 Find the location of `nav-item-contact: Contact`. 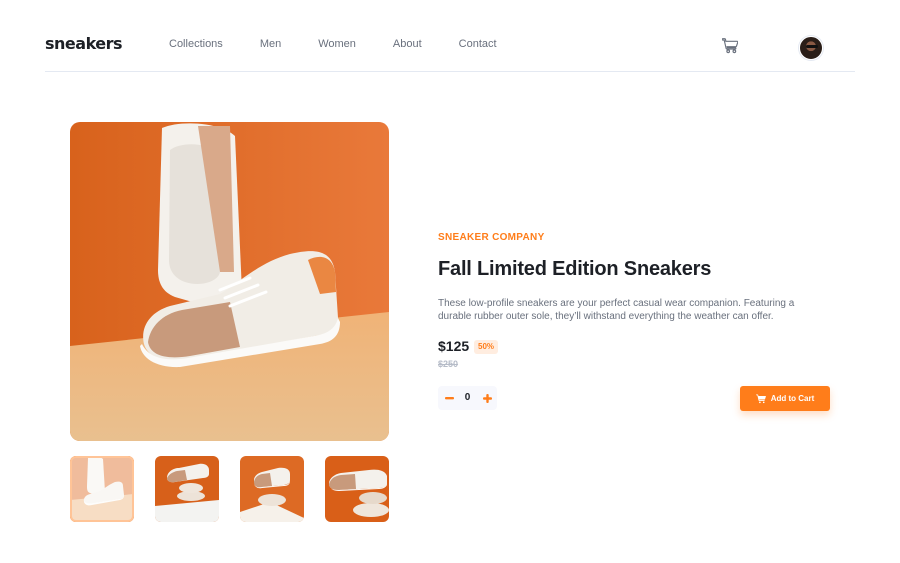

nav-item-contact: Contact is located at coordinates (478, 44).